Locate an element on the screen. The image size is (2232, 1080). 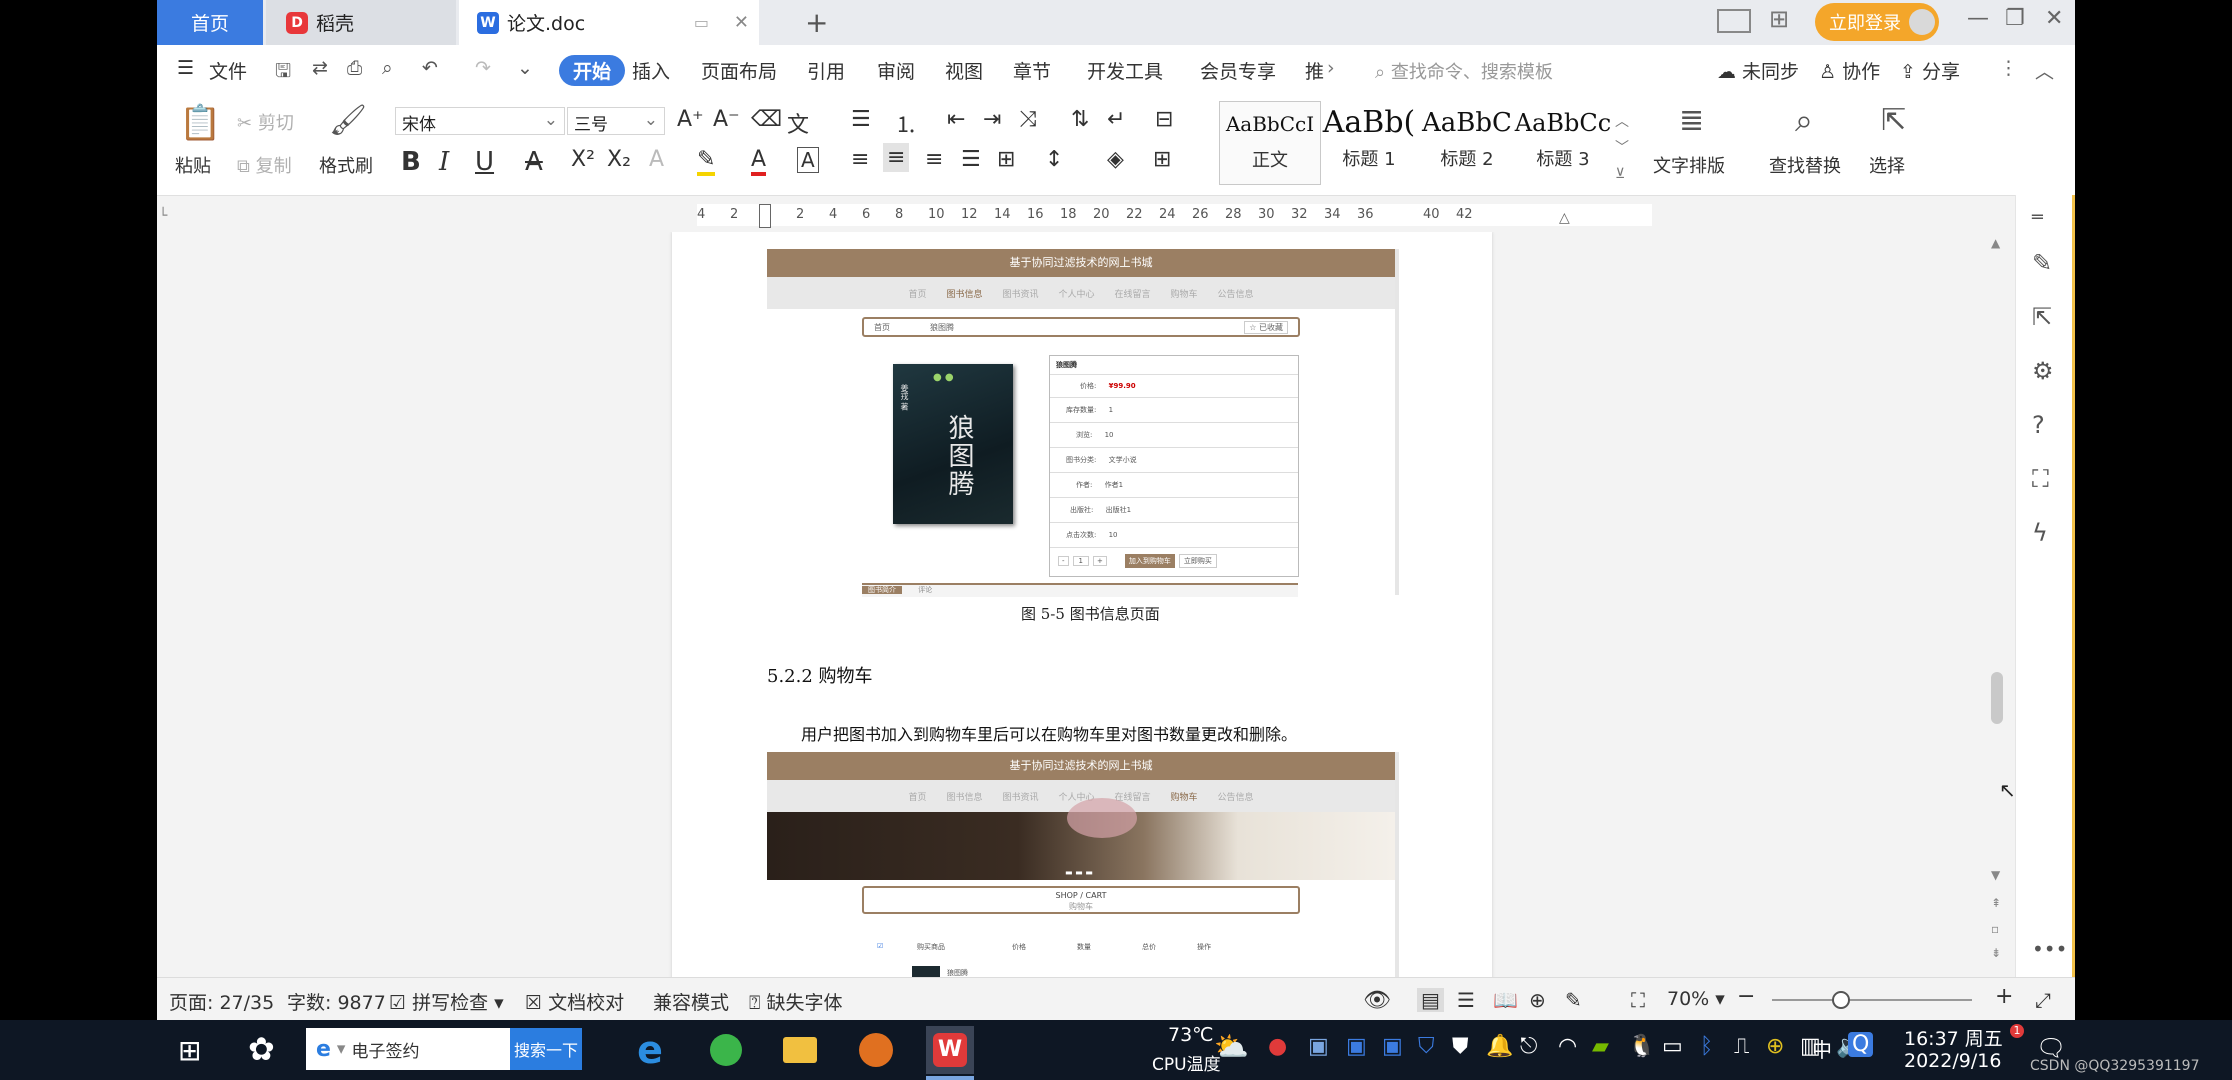
clear-format-icon: ⌫ is located at coordinates (766, 119).